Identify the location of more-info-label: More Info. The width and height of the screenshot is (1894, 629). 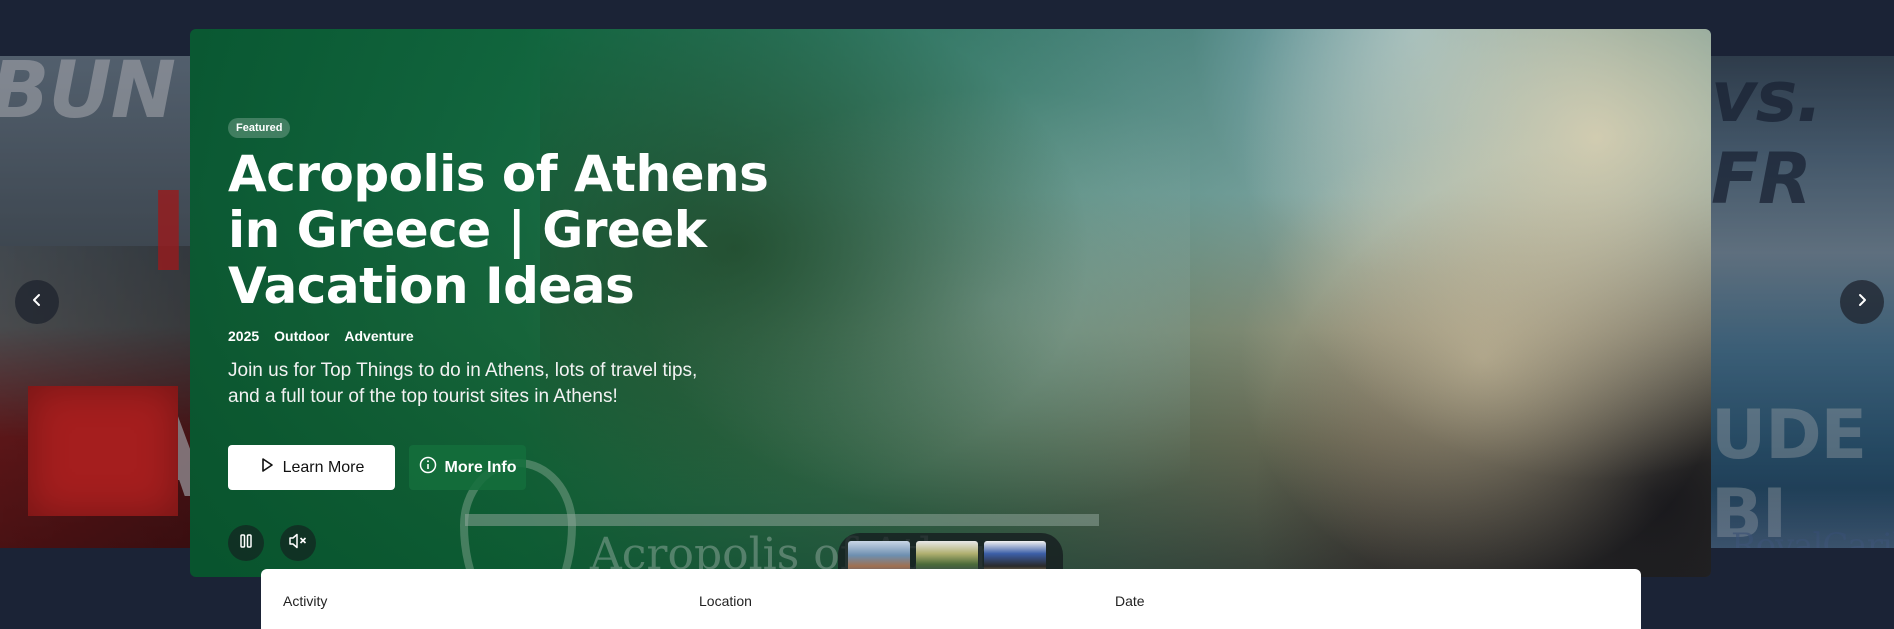
(480, 467).